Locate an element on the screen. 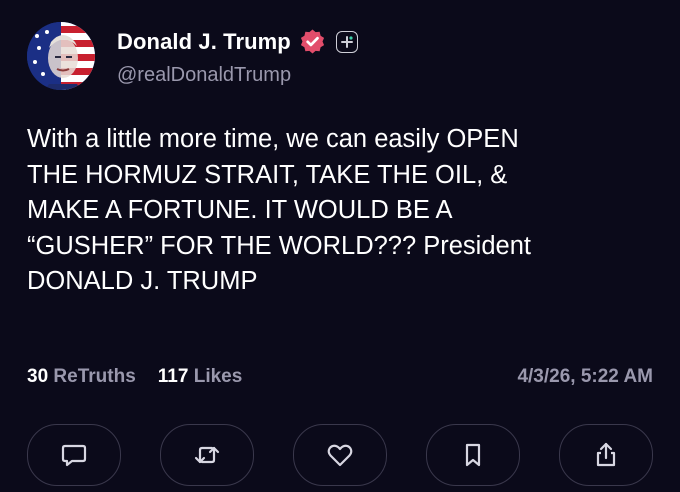  reply-button is located at coordinates (74, 455).